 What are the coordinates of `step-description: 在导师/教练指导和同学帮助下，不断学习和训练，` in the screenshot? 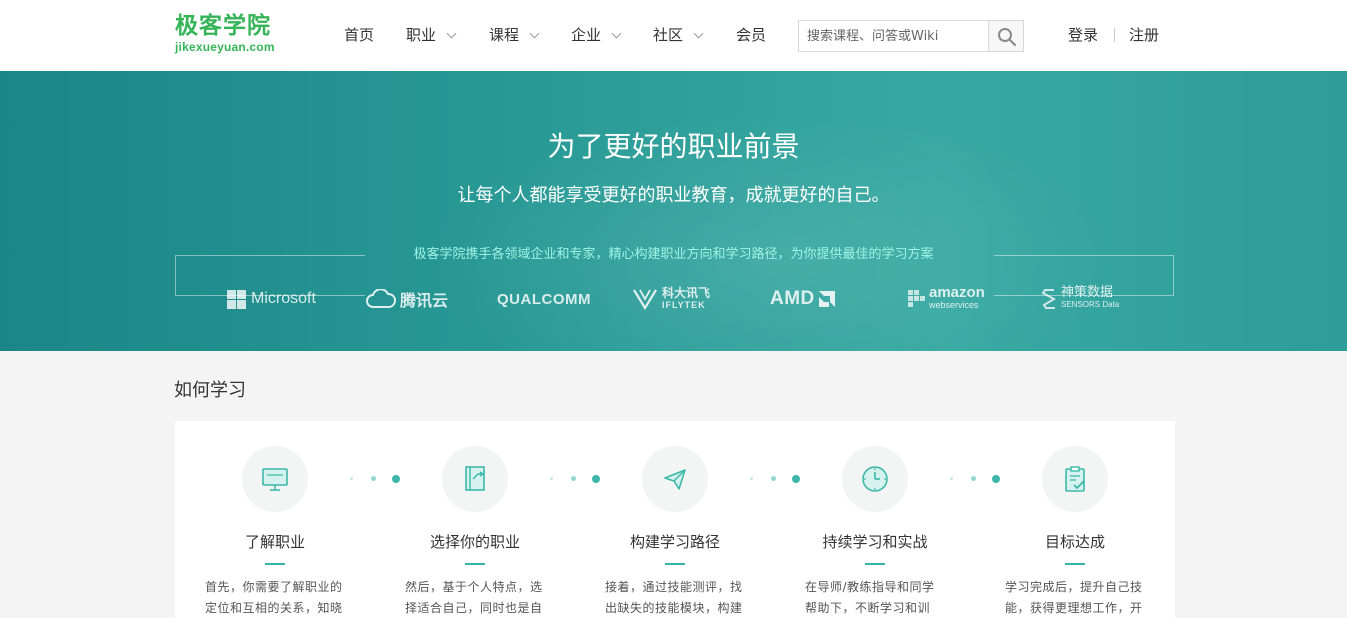 It's located at (870, 597).